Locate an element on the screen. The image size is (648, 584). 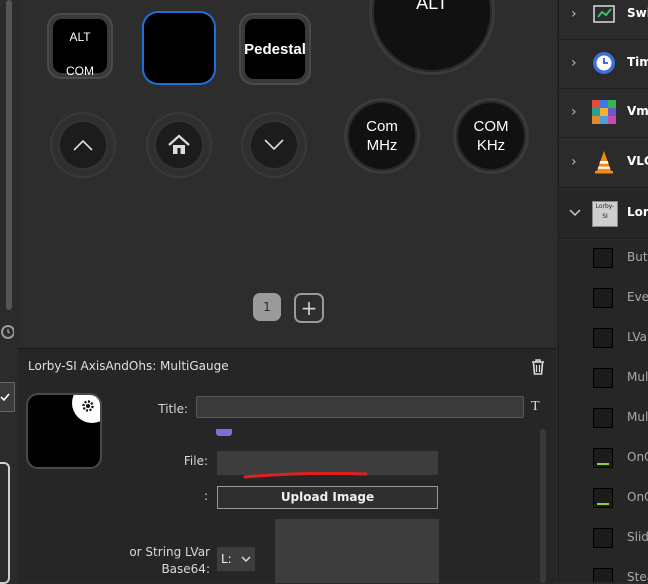
action-item-lvar: LVar is located at coordinates (603, 340).